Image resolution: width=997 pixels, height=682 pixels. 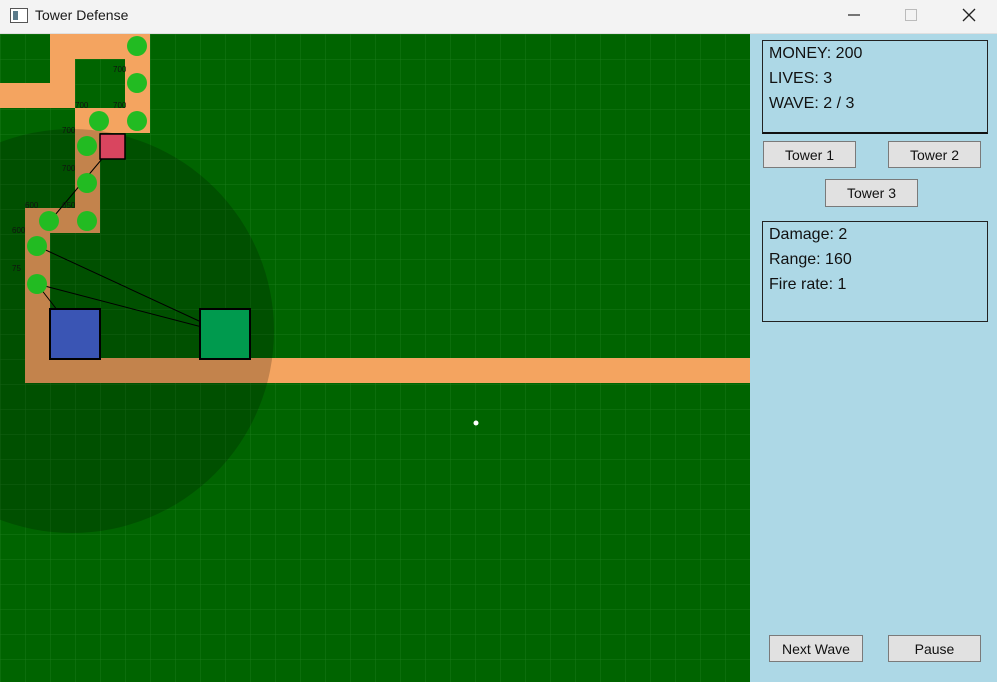 What do you see at coordinates (801, 78) in the screenshot?
I see `lives-label: LIVES: 3` at bounding box center [801, 78].